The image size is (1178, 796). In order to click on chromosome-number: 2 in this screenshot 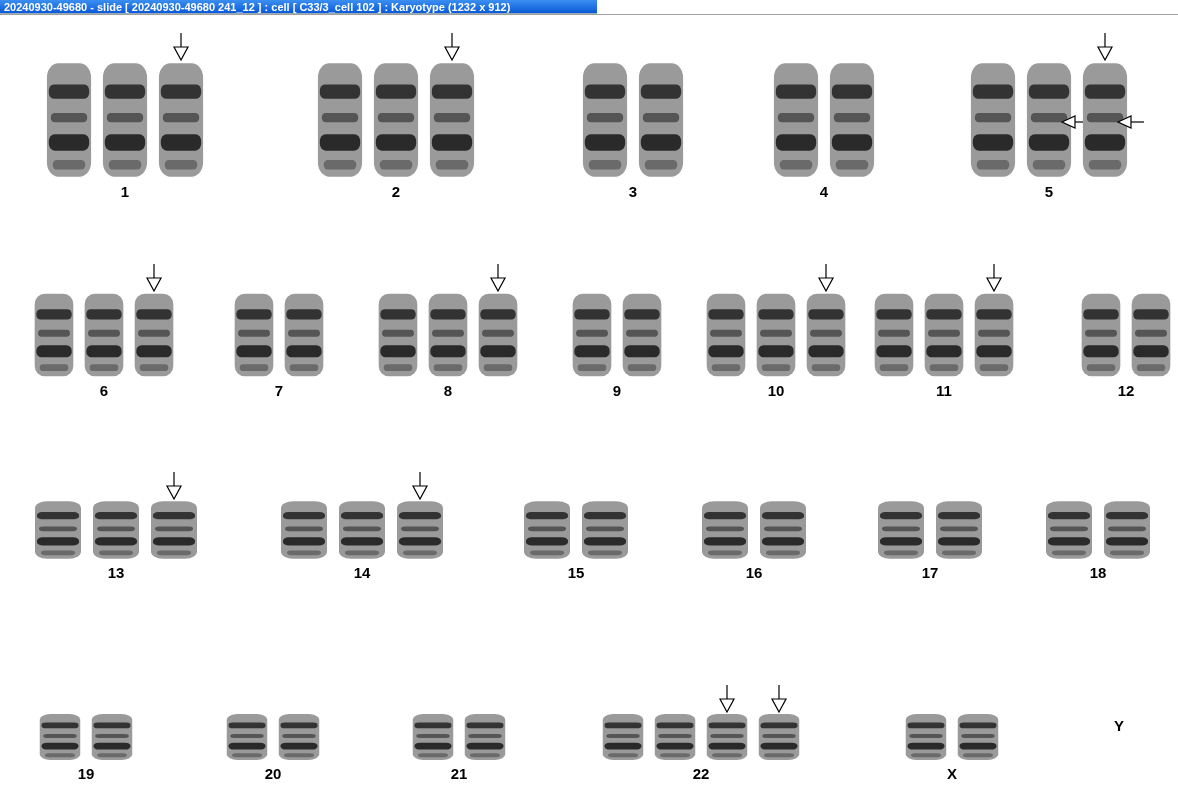, I will do `click(396, 191)`.